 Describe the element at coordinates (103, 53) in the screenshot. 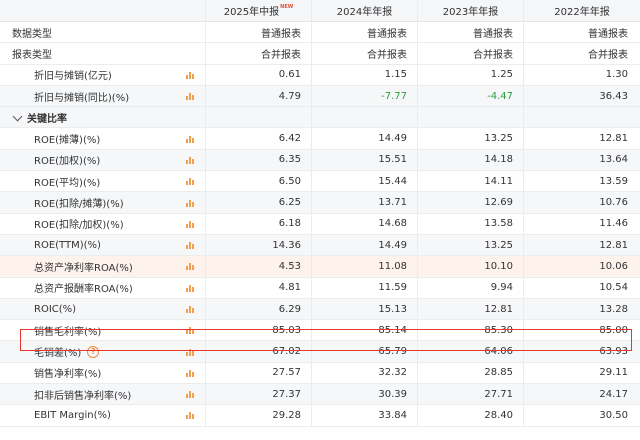

I see `row-label-cell: 报表类型` at that location.